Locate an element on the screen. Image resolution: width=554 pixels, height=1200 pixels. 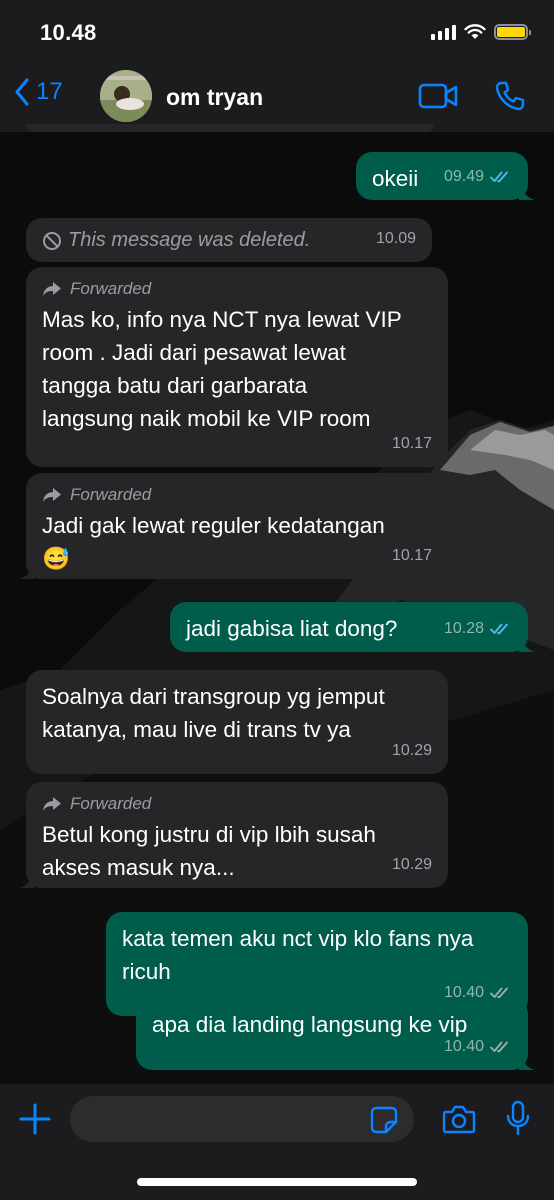
message-meta: 10.09 is located at coordinates (396, 238).